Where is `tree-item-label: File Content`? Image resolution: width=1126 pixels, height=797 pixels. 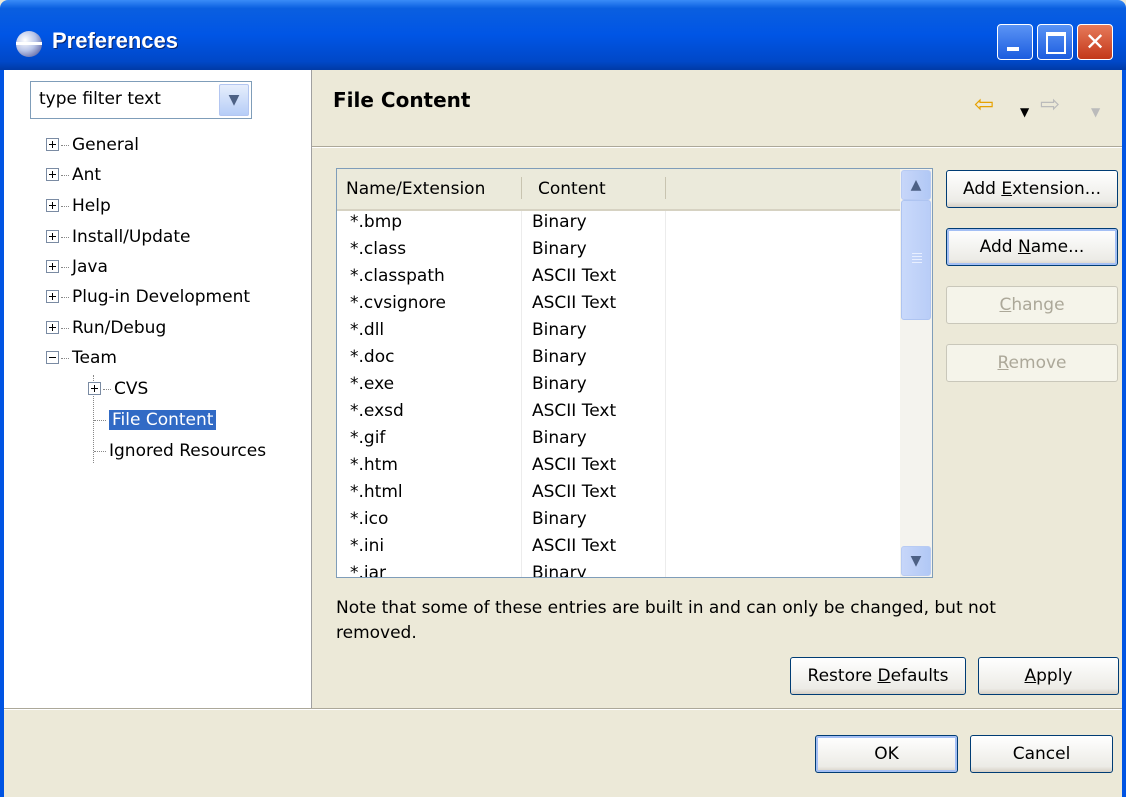
tree-item-label: File Content is located at coordinates (162, 420).